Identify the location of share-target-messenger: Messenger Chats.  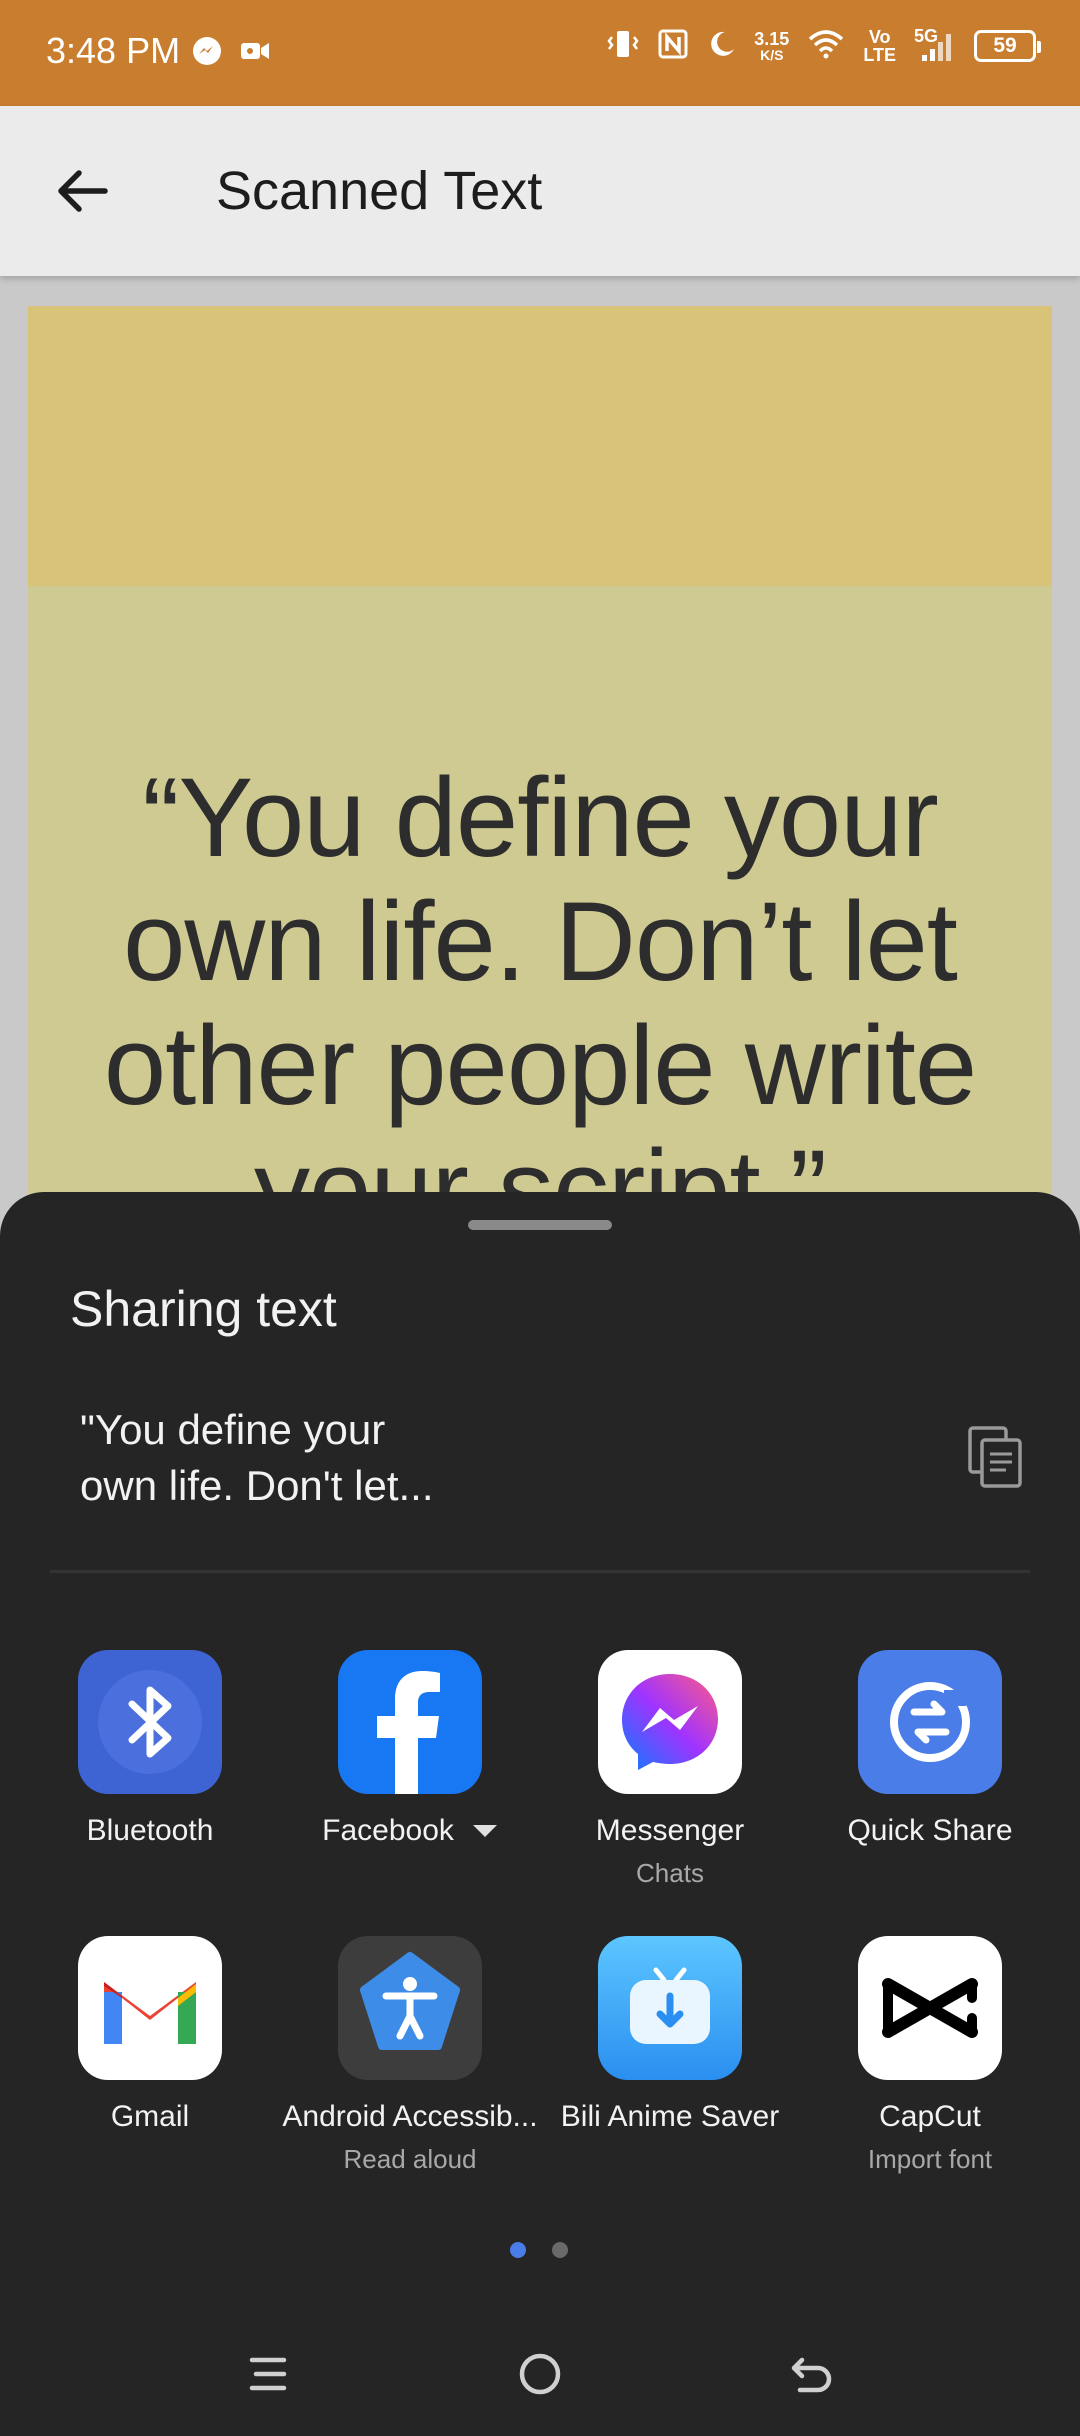
(670, 1793).